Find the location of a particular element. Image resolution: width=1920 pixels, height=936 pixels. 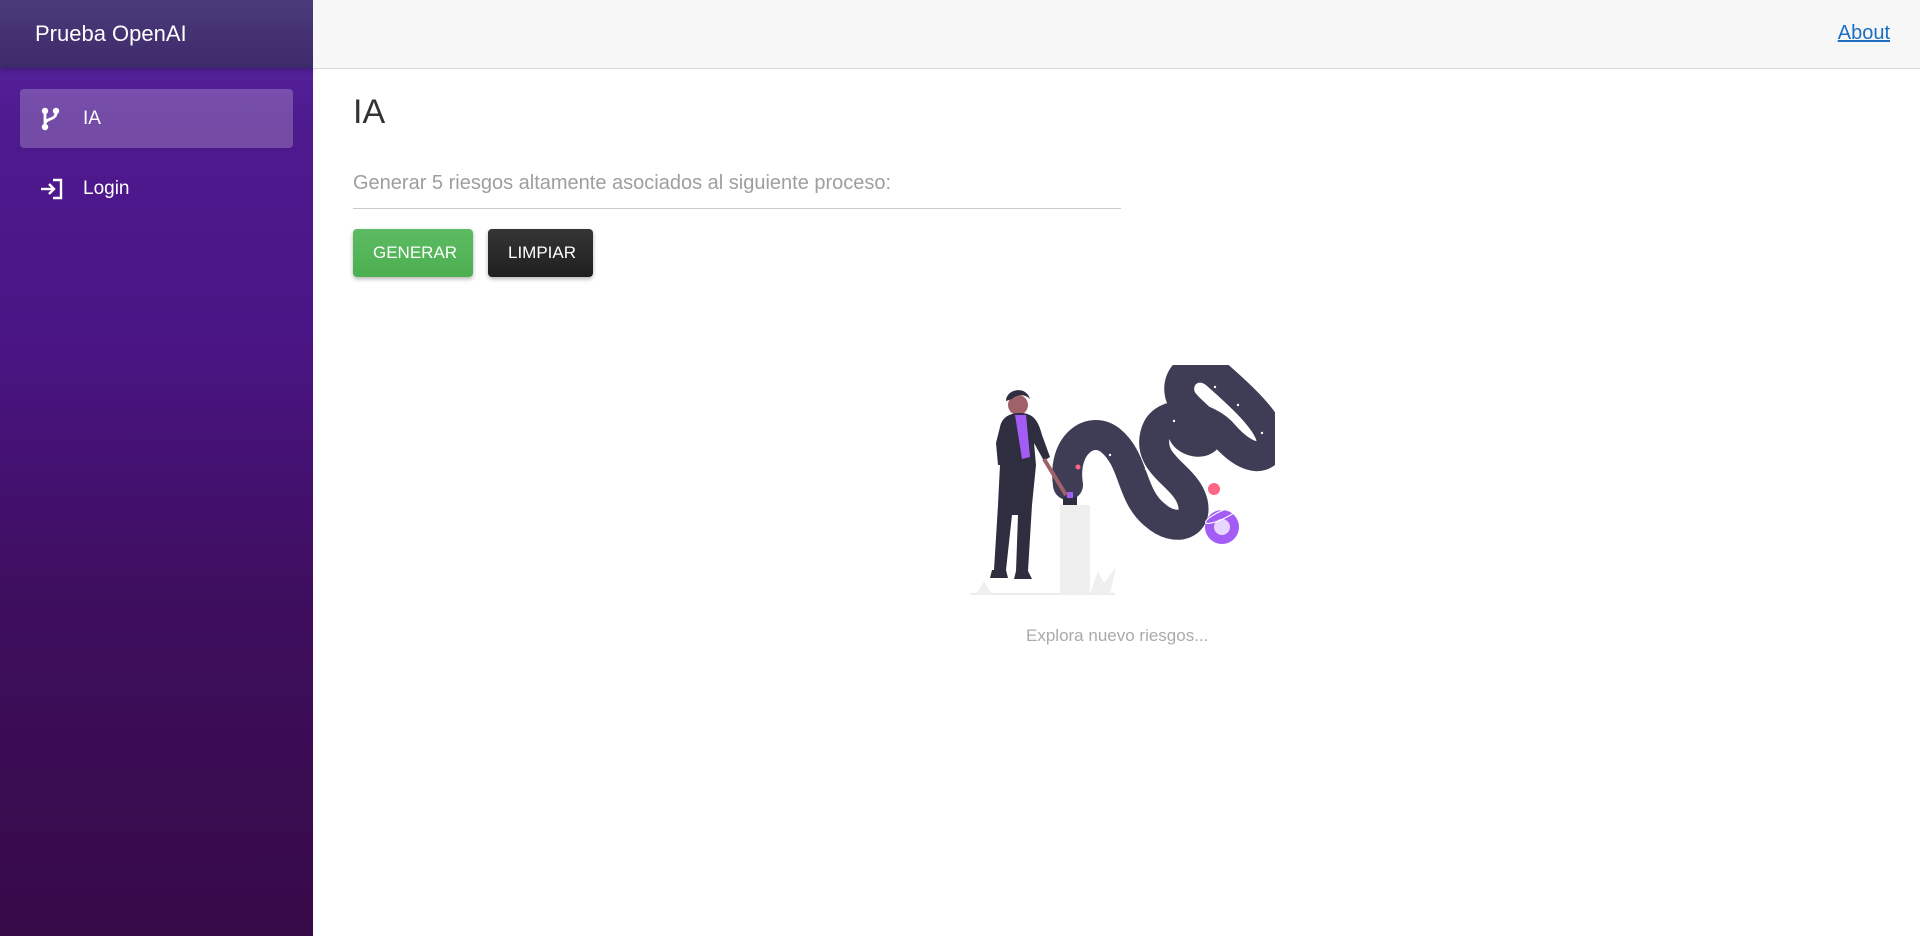

sidebar-item-label: Login is located at coordinates (106, 188).